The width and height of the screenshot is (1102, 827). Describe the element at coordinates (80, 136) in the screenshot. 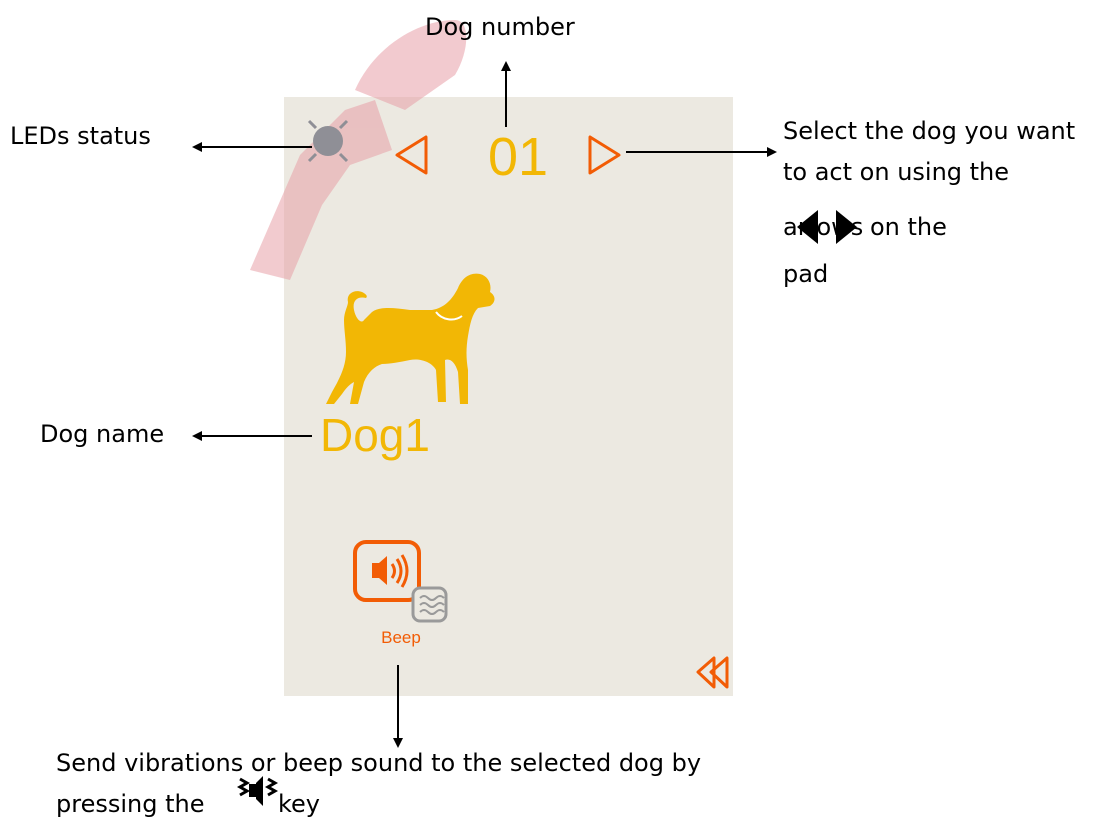

I see `callout-leds-status: LEDs status` at that location.